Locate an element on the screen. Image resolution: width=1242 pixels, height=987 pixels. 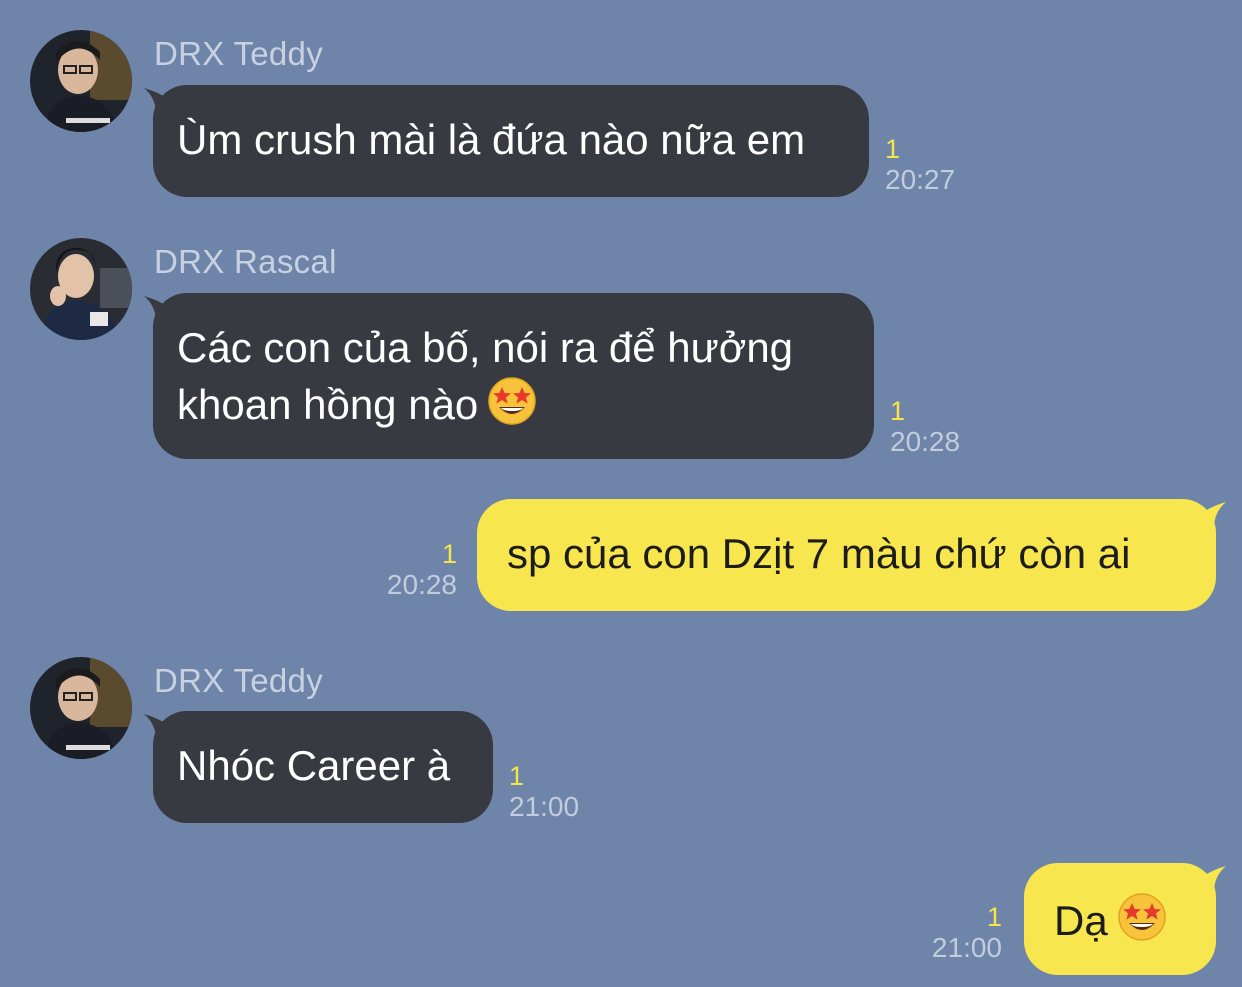
message-bubble: Nhóc Career à is located at coordinates (323, 767).